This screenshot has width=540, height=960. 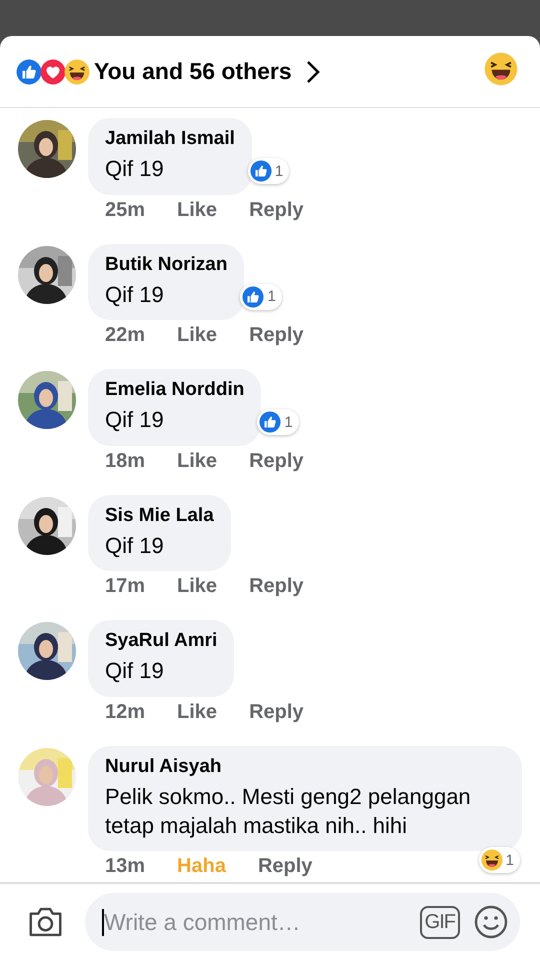 What do you see at coordinates (288, 811) in the screenshot?
I see `comment-text: Pelik sokmo.. Mesti geng2 pelanggan tetap majalah mastika nih.. hihi` at bounding box center [288, 811].